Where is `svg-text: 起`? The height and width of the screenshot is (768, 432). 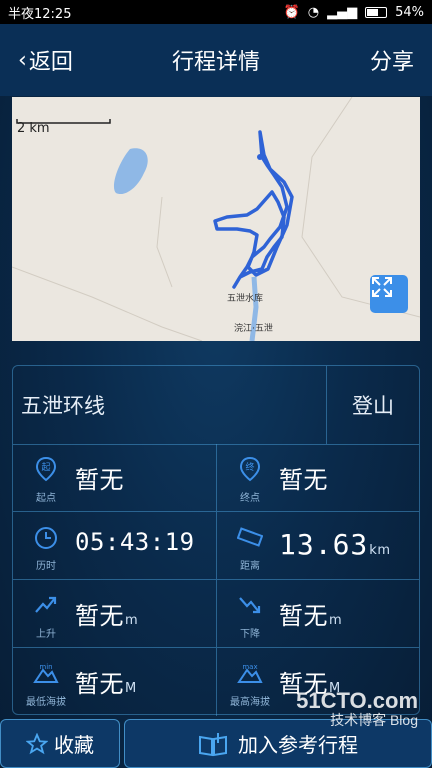
svg-text: 起 is located at coordinates (45, 467).